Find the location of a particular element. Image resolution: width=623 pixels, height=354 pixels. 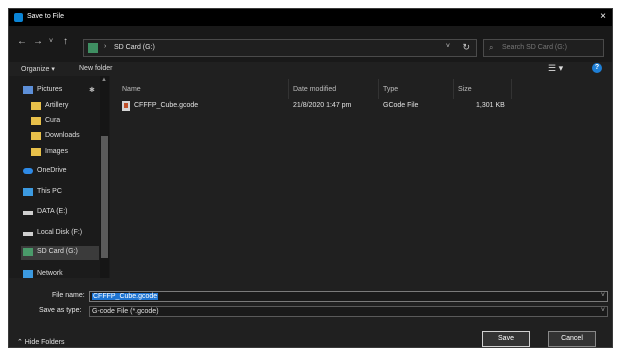

sidebar-item-sd-card: SD Card (G:) is located at coordinates (60, 253).